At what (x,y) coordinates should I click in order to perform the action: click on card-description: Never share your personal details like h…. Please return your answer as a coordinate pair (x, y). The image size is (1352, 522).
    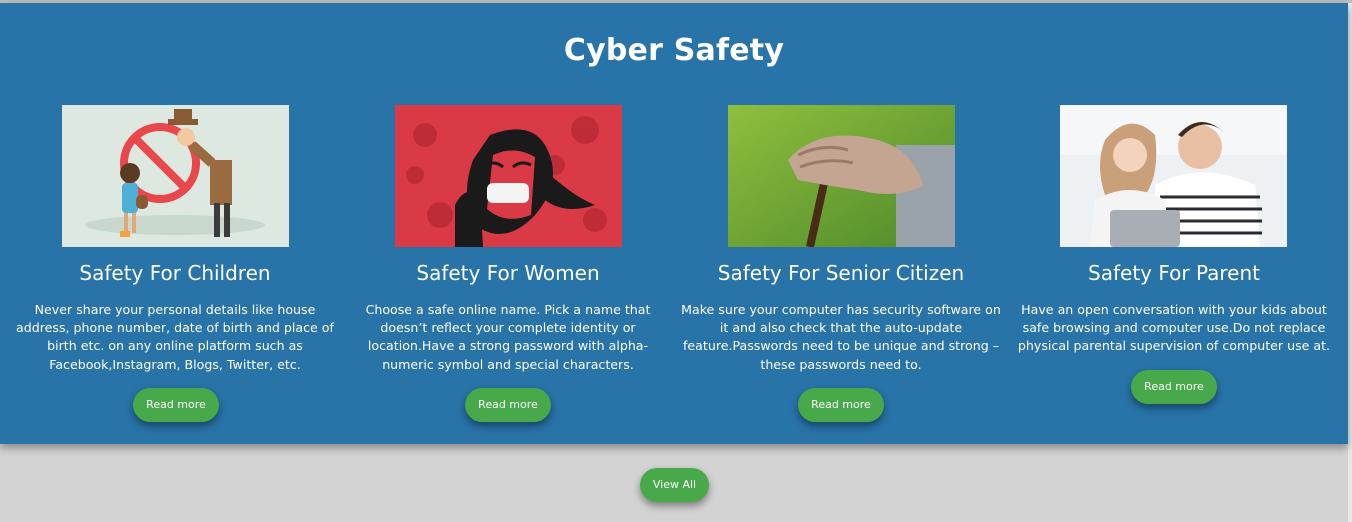
    Looking at the image, I should click on (175, 337).